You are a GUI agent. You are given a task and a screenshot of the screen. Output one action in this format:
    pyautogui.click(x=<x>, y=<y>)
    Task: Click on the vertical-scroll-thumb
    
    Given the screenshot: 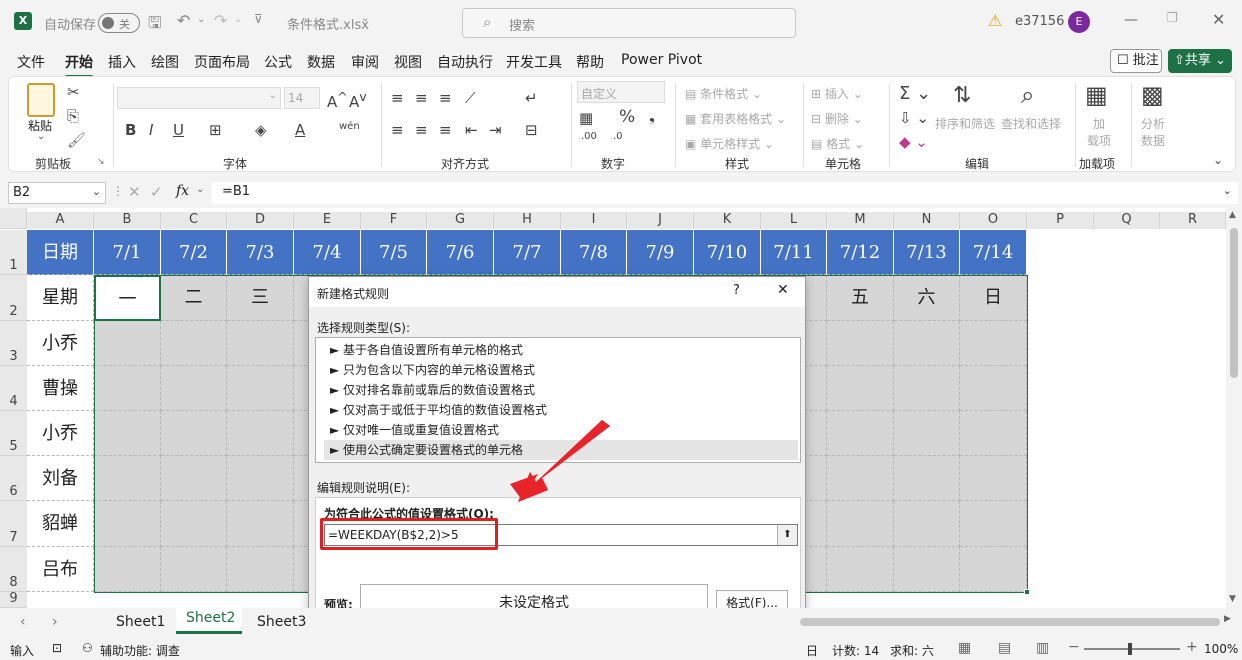 What is the action you would take?
    pyautogui.click(x=1234, y=303)
    